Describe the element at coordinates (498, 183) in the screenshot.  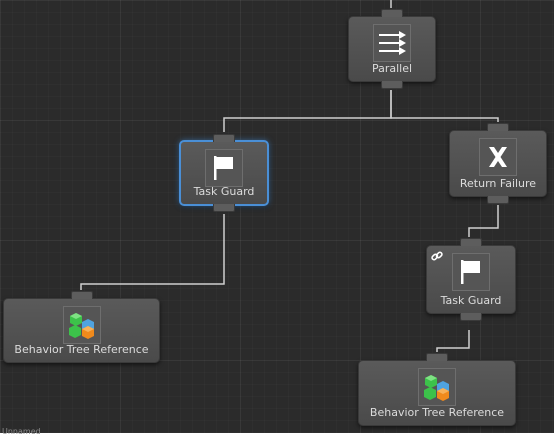
I see `node-label: Return Failure` at that location.